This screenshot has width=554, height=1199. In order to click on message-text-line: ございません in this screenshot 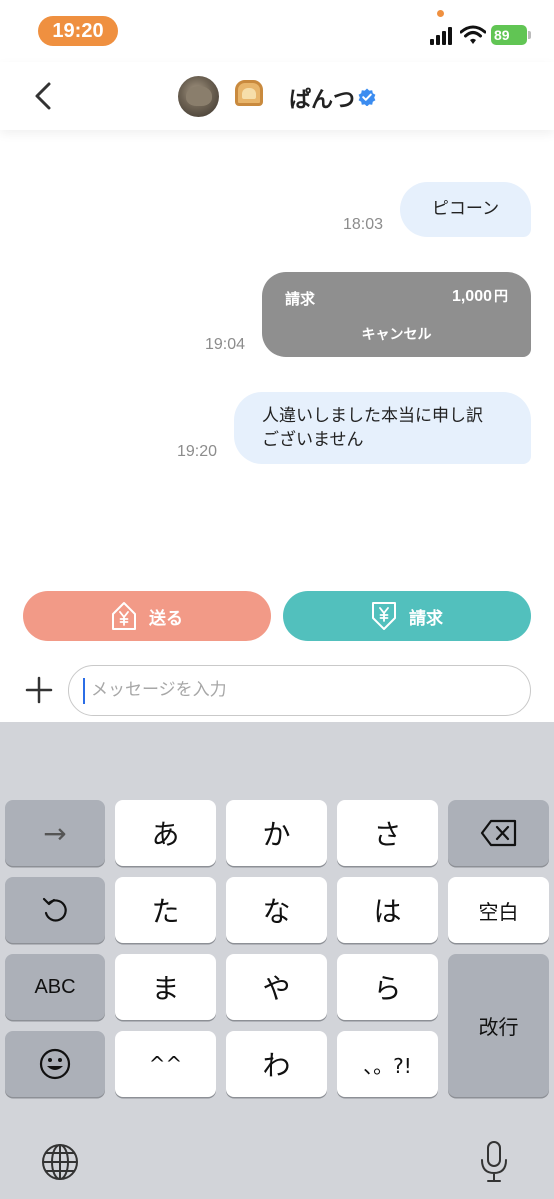, I will do `click(313, 440)`.